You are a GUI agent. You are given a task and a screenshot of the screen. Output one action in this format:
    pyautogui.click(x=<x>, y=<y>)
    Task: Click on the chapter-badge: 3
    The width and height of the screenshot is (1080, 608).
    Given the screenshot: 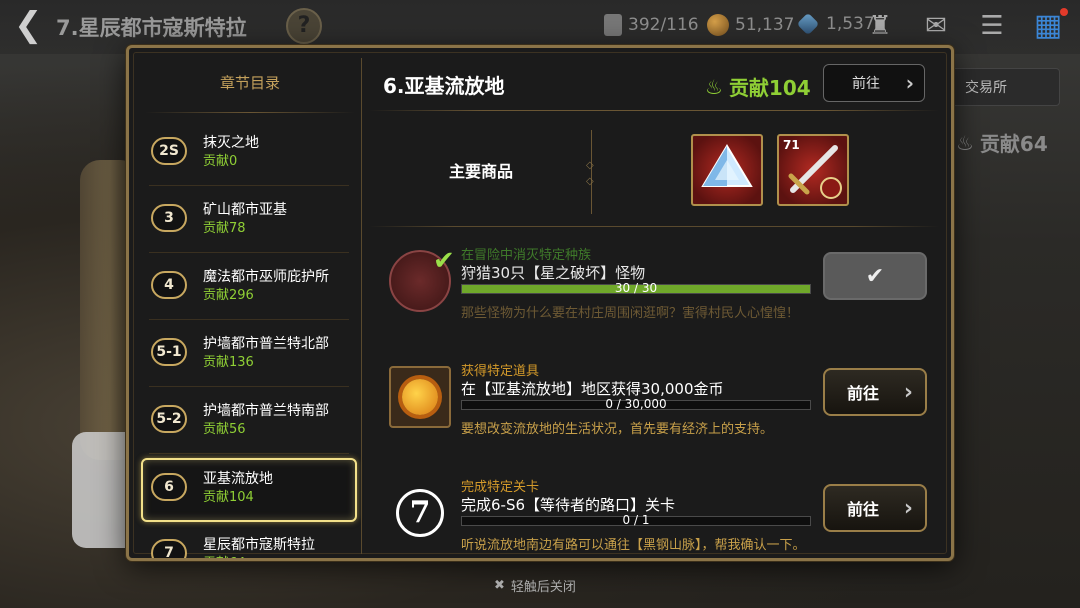 What is the action you would take?
    pyautogui.click(x=169, y=218)
    